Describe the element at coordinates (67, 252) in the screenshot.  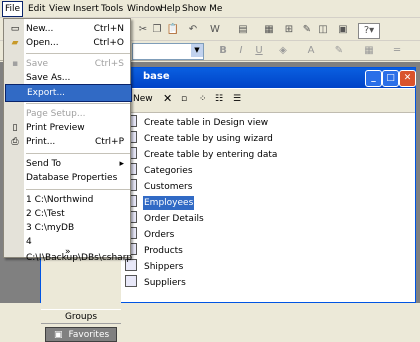
I see `menu-expand-icon: »` at that location.